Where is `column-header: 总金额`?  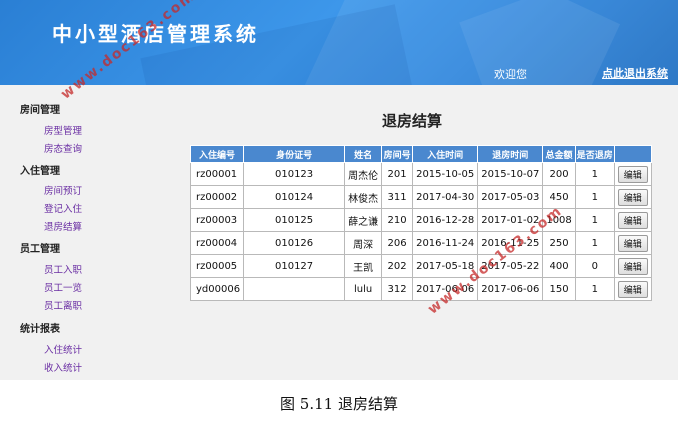
column-header: 总金额 is located at coordinates (559, 154).